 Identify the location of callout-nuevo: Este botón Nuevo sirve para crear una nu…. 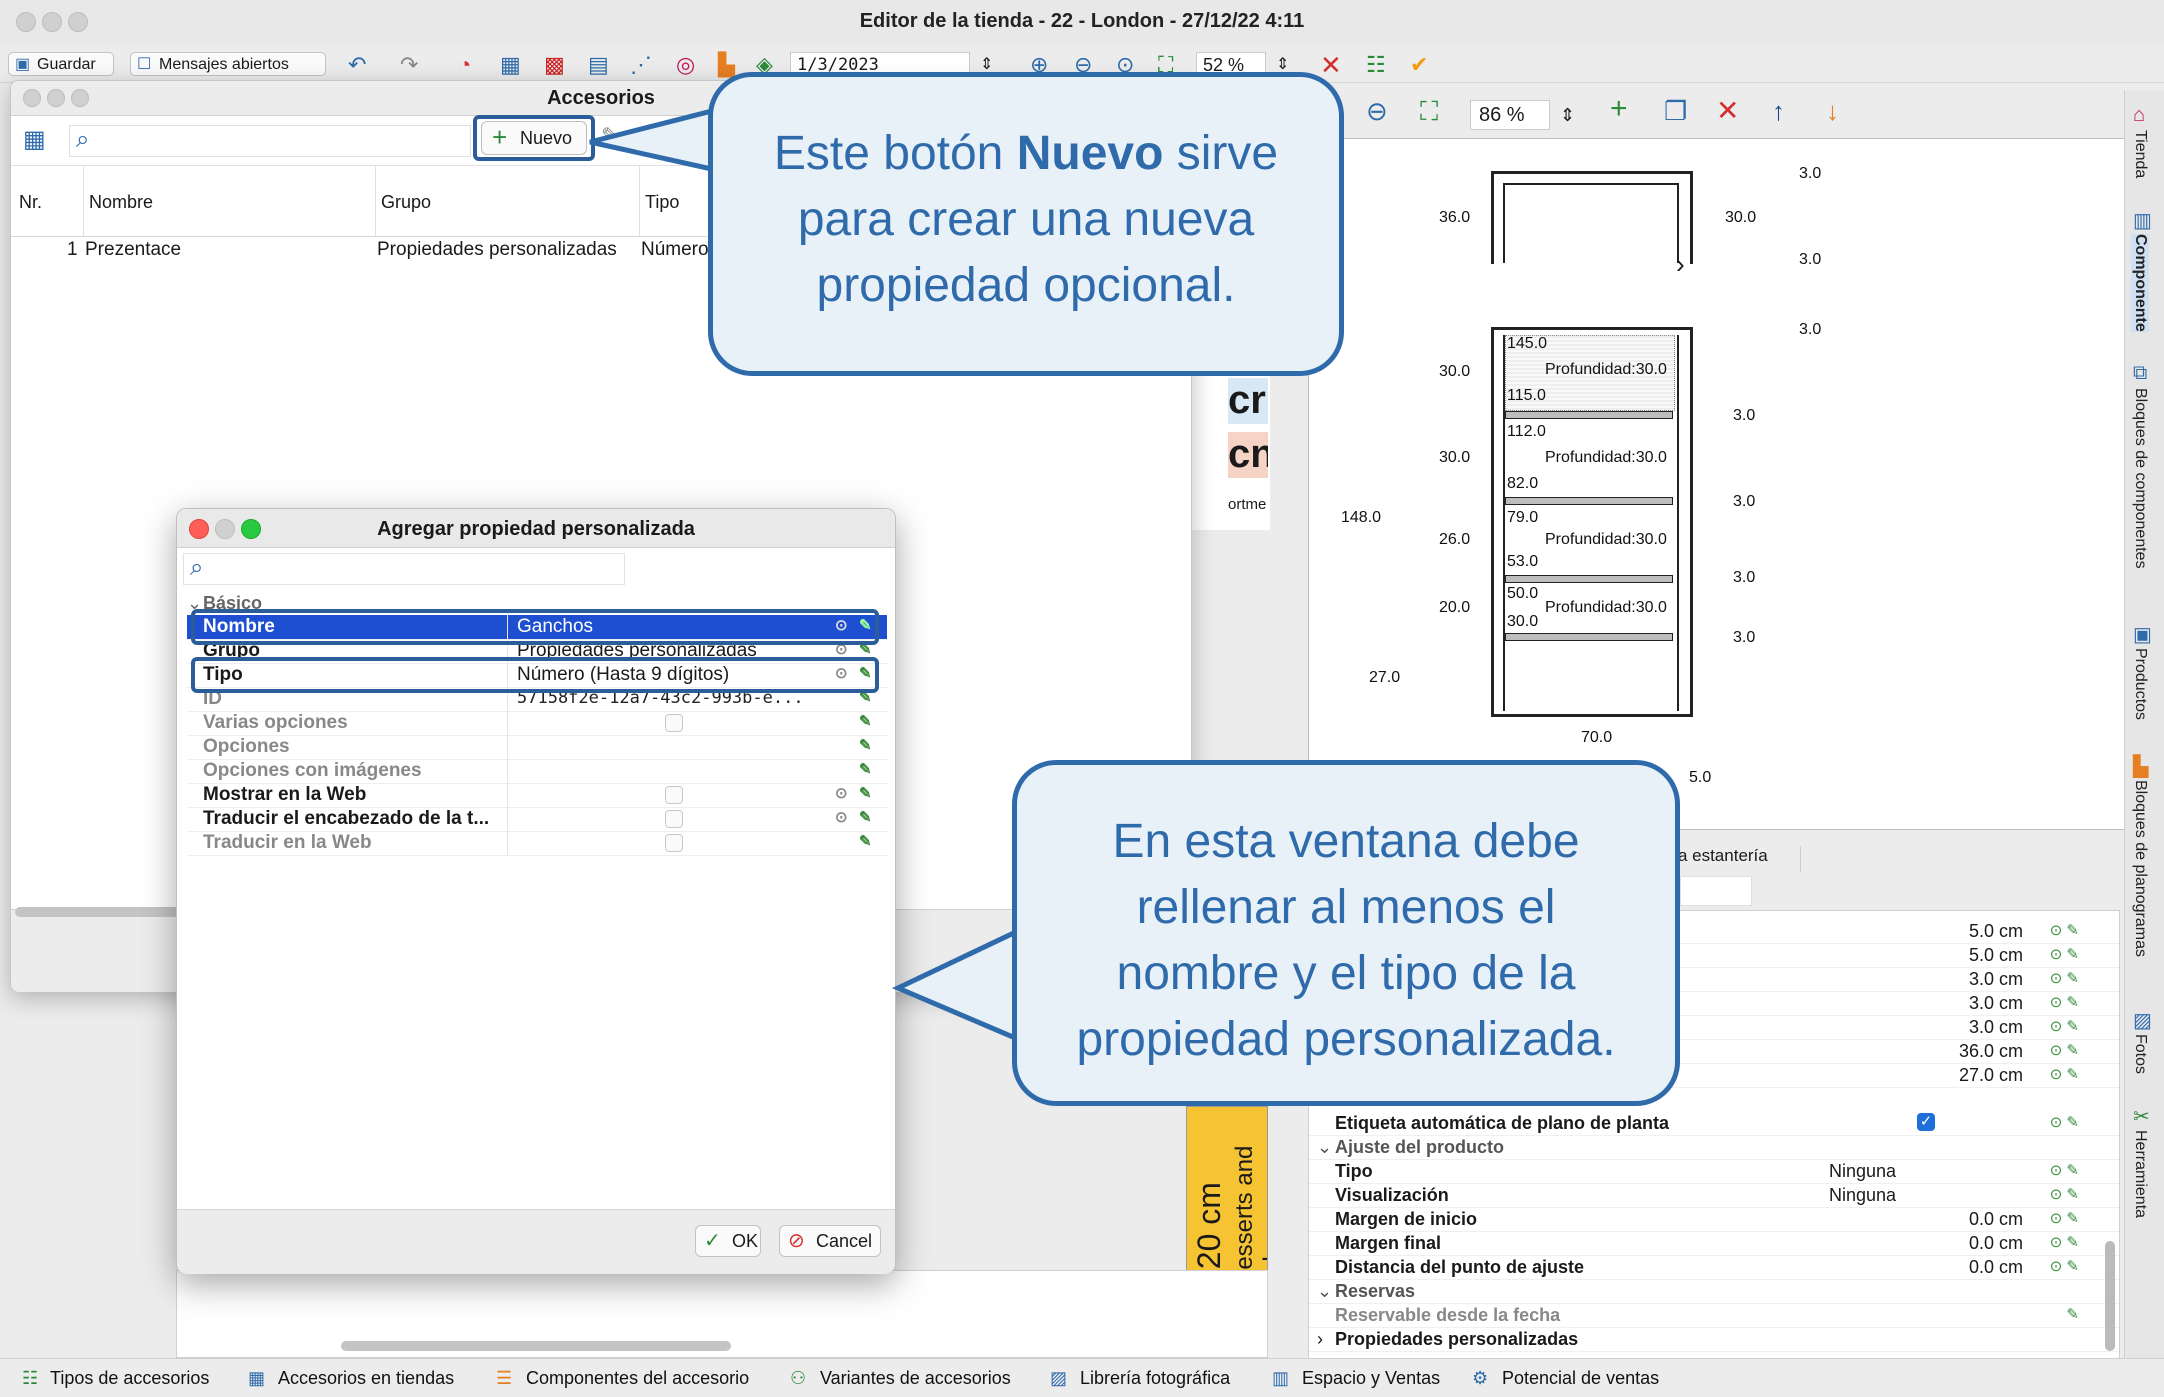
(1026, 224).